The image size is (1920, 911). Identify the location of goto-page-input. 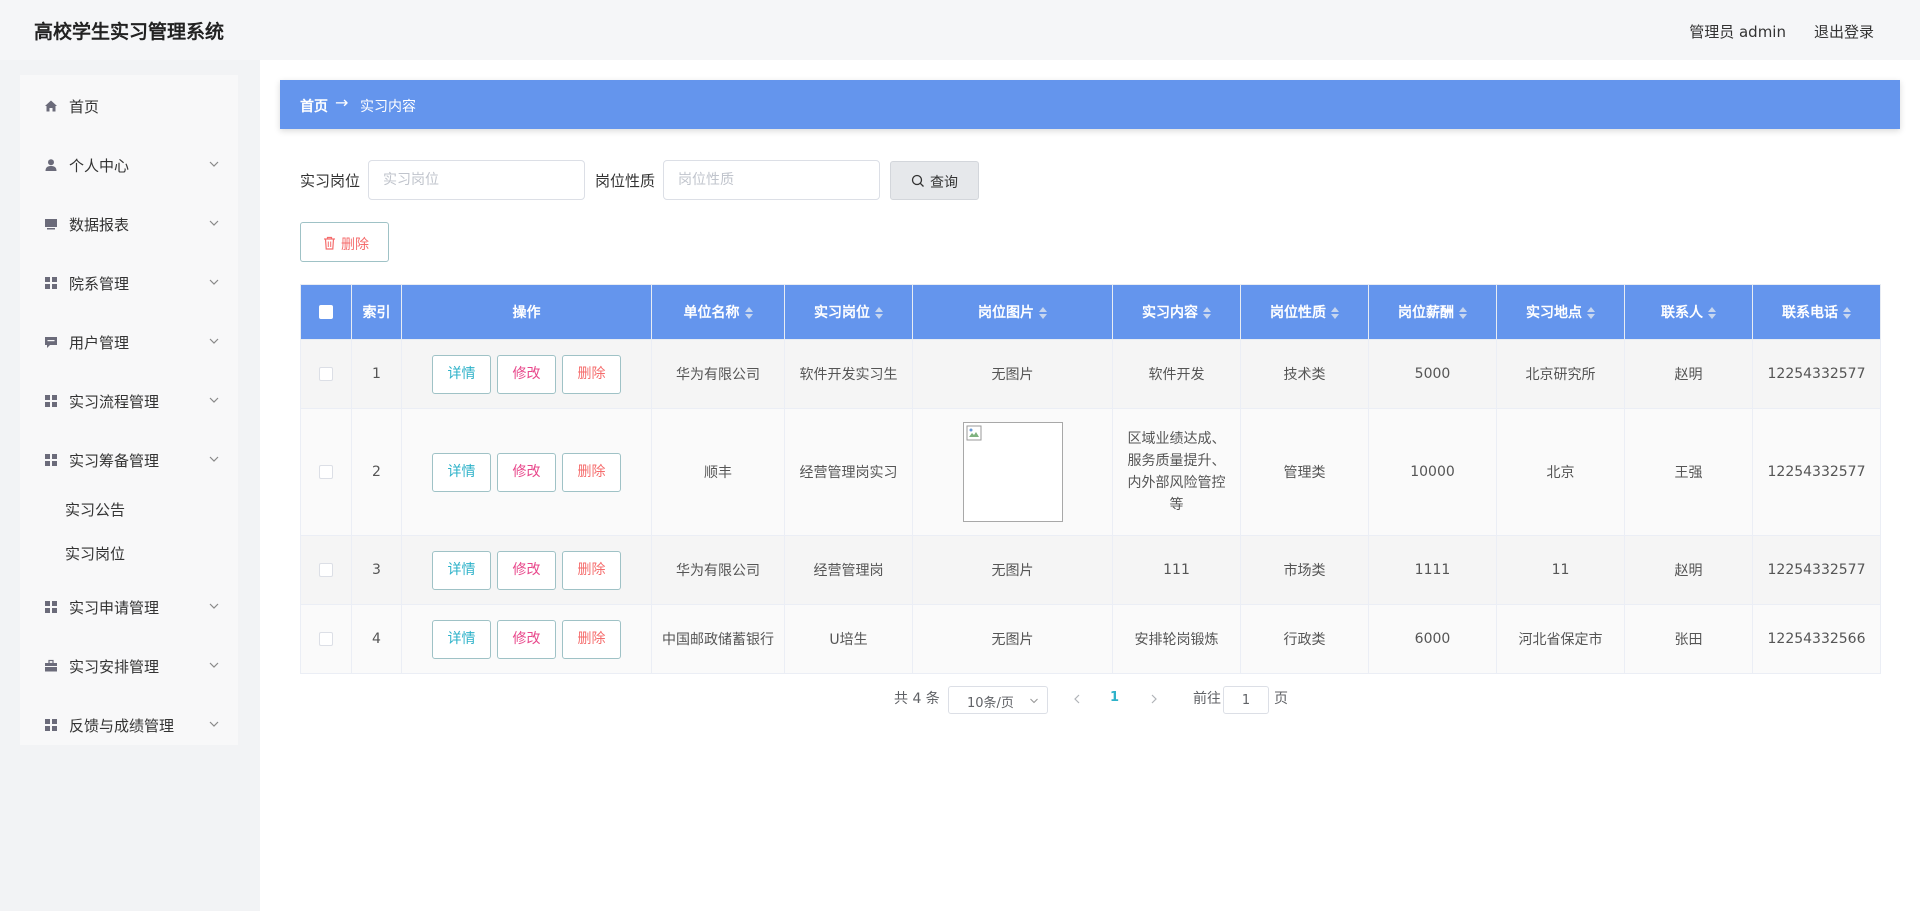
(1246, 700).